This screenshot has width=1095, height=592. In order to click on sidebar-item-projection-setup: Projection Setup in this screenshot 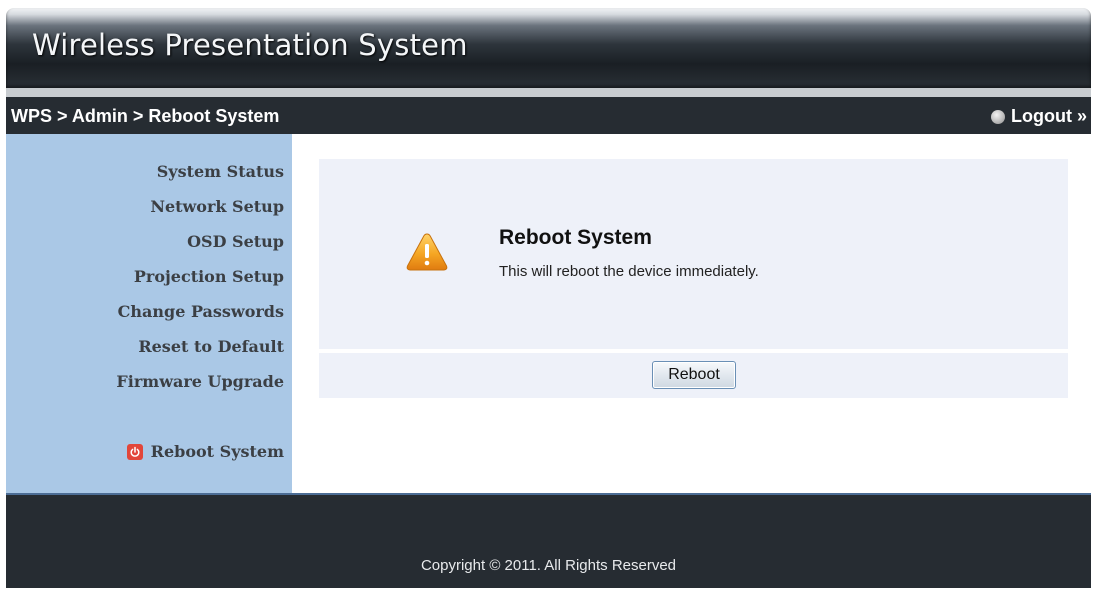, I will do `click(209, 276)`.